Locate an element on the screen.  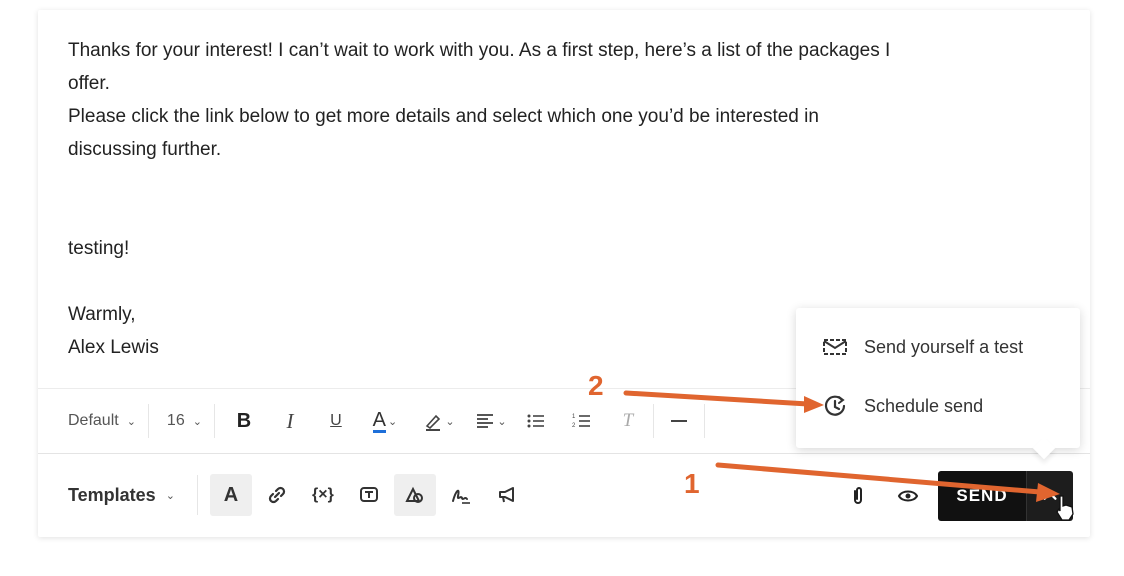
announcement-button is located at coordinates (507, 495).